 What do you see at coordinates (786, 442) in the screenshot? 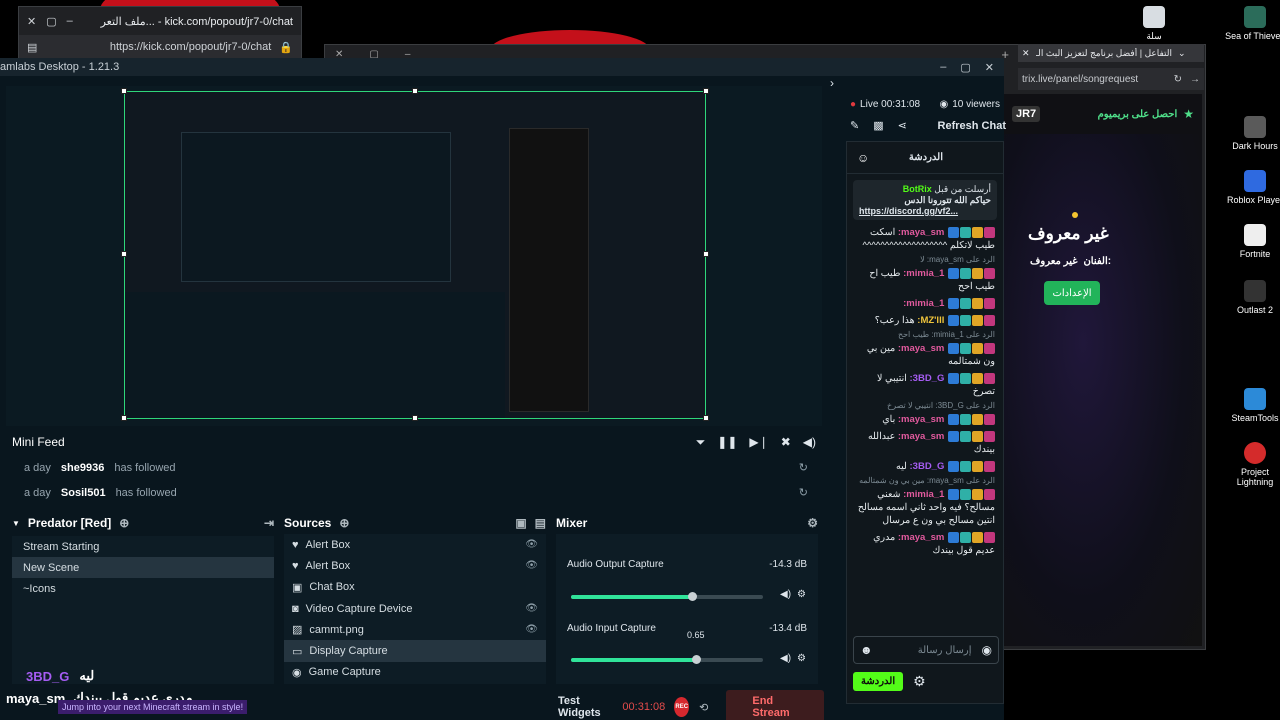
I see `mute-alerts-icon: ✖` at bounding box center [786, 442].